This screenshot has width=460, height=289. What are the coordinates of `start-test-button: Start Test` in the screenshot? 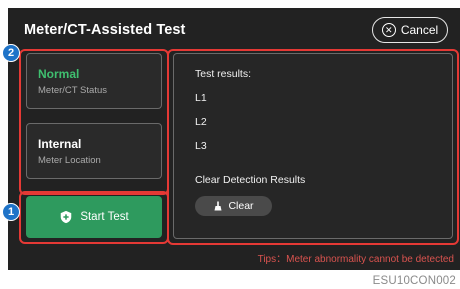 It's located at (94, 217).